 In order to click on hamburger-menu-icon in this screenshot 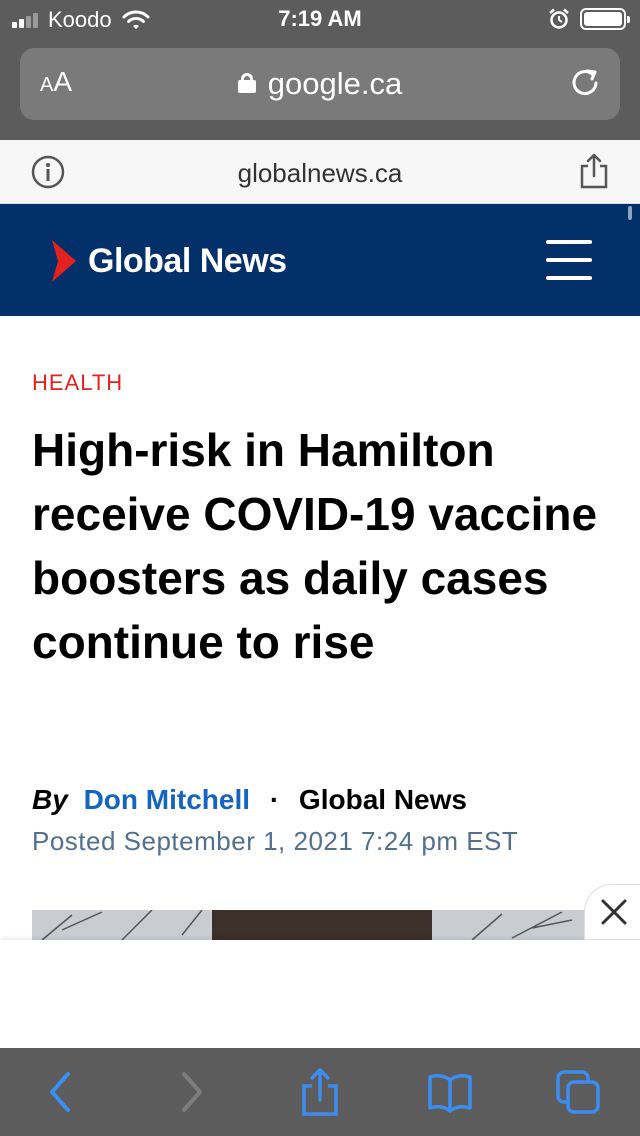, I will do `click(570, 260)`.